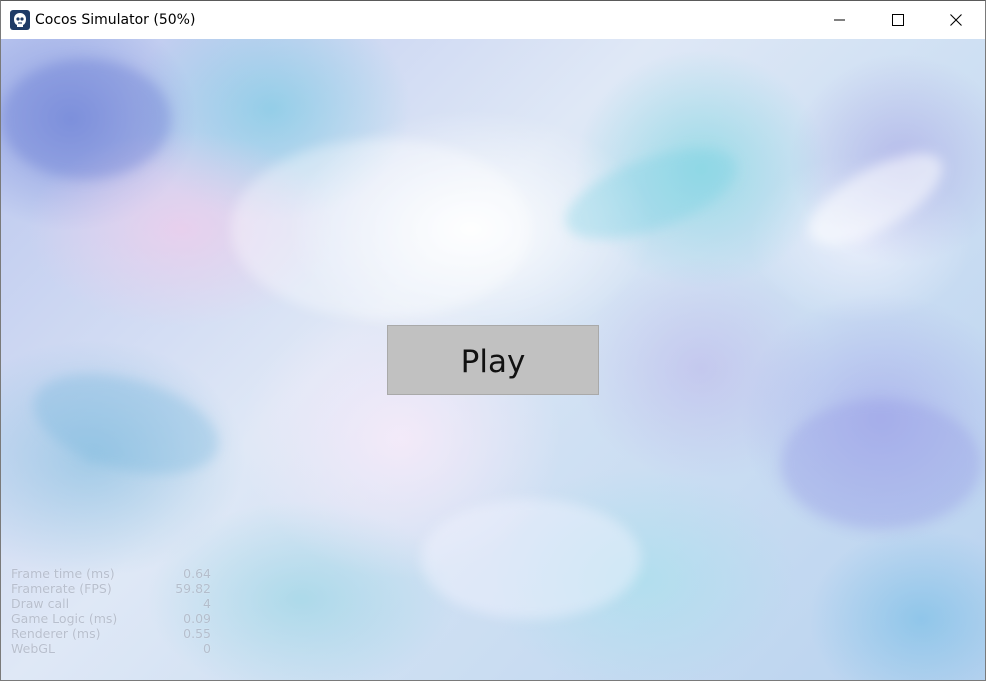  I want to click on maximize-icon, so click(898, 20).